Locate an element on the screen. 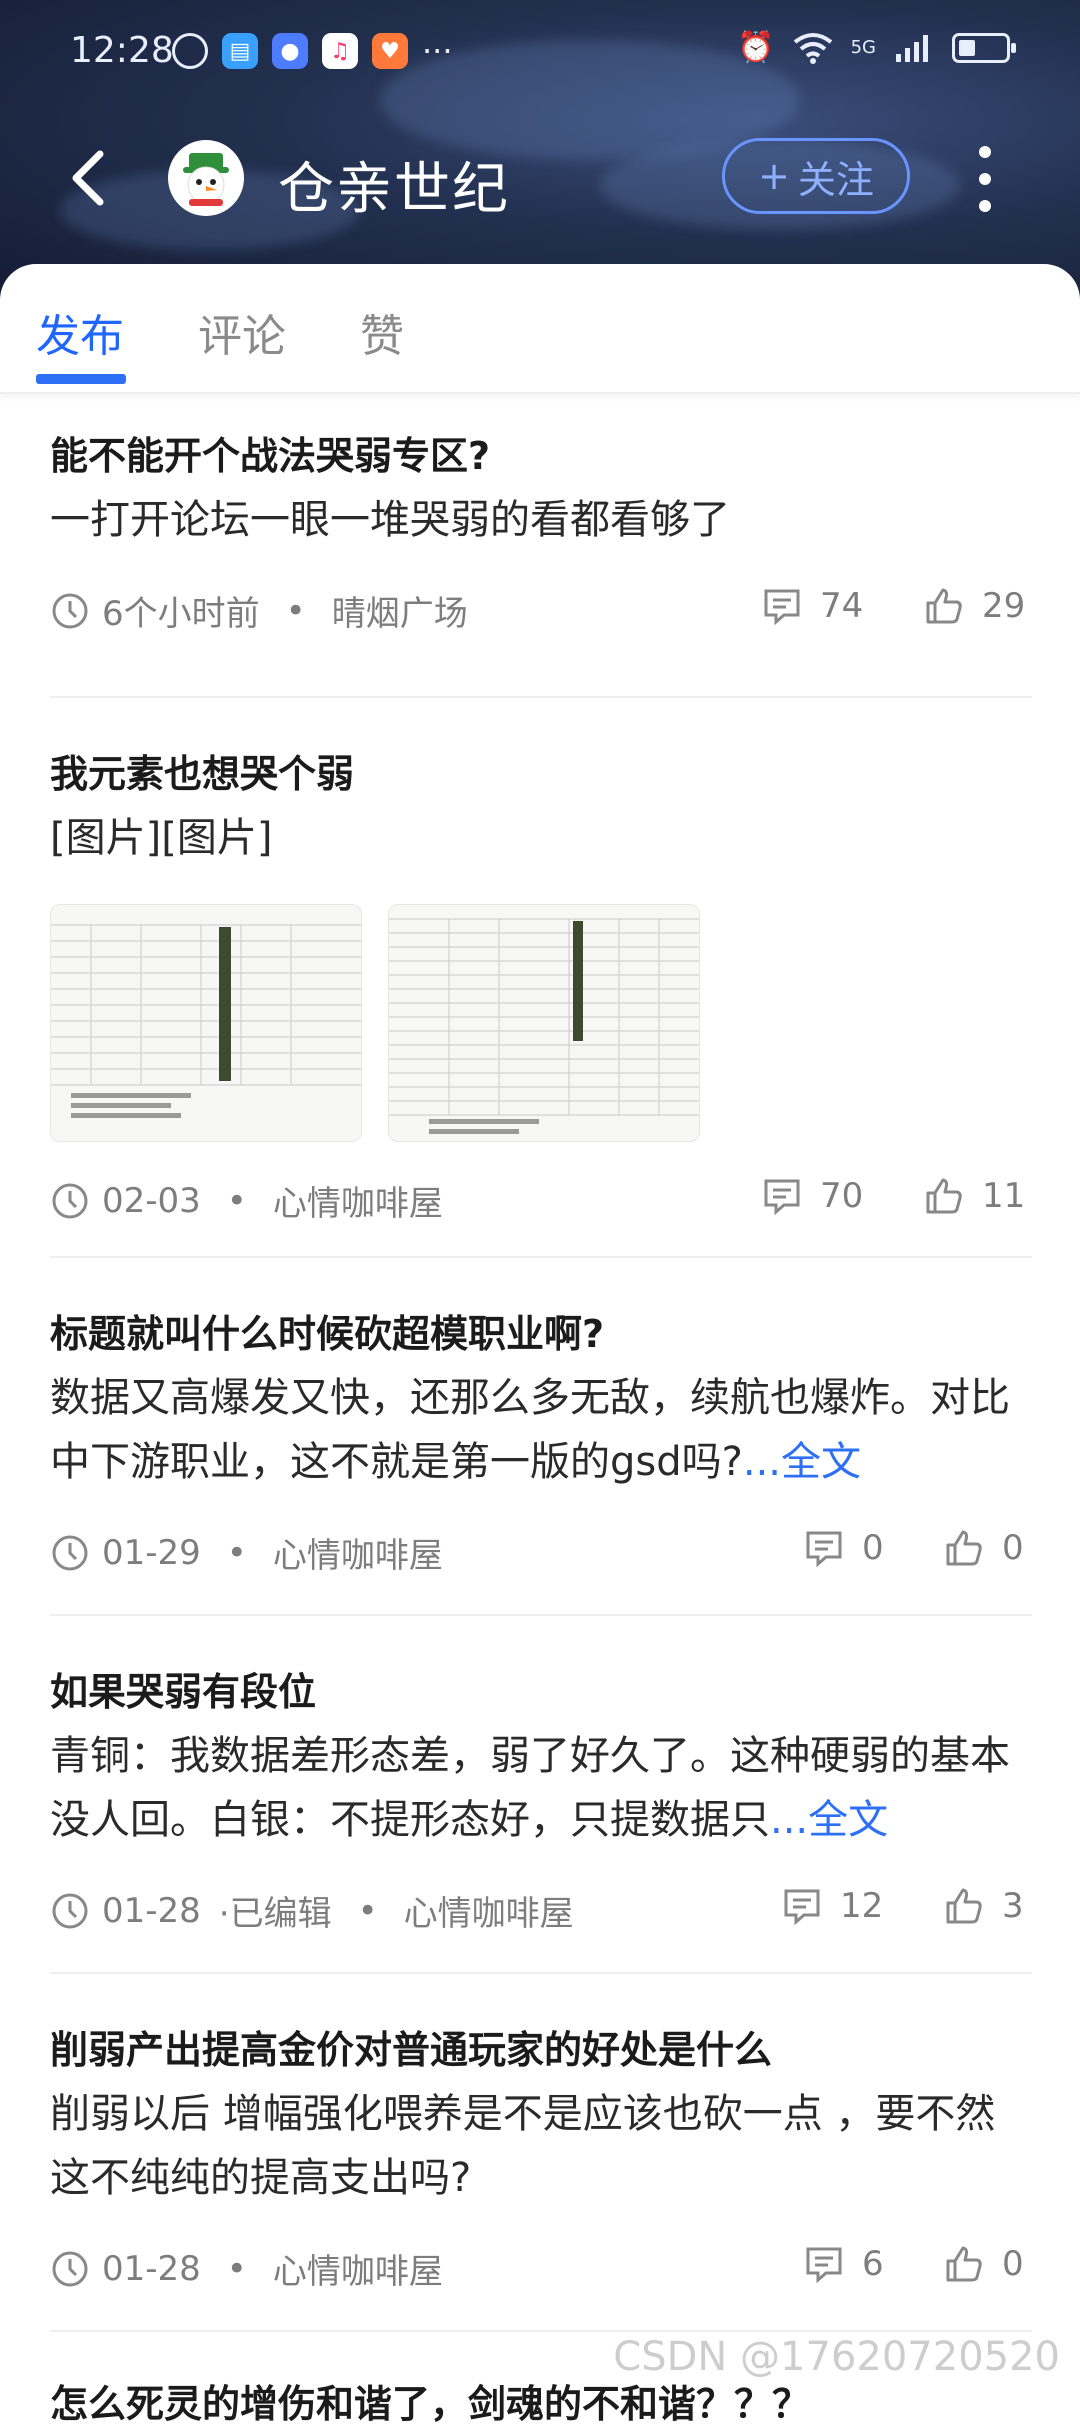 The height and width of the screenshot is (2436, 1080). notification-icons: ▤ ● ♫ ♥ ··· is located at coordinates (312, 51).